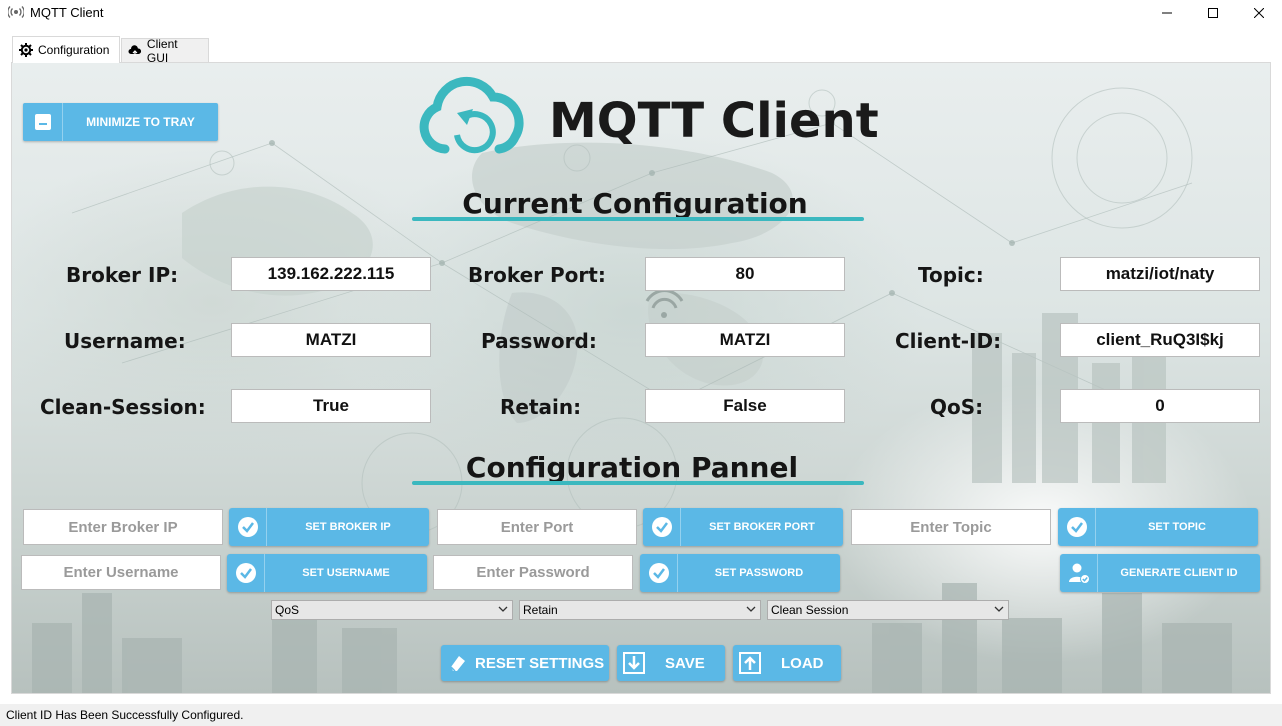  What do you see at coordinates (1079, 573) in the screenshot?
I see `user-check-icon` at bounding box center [1079, 573].